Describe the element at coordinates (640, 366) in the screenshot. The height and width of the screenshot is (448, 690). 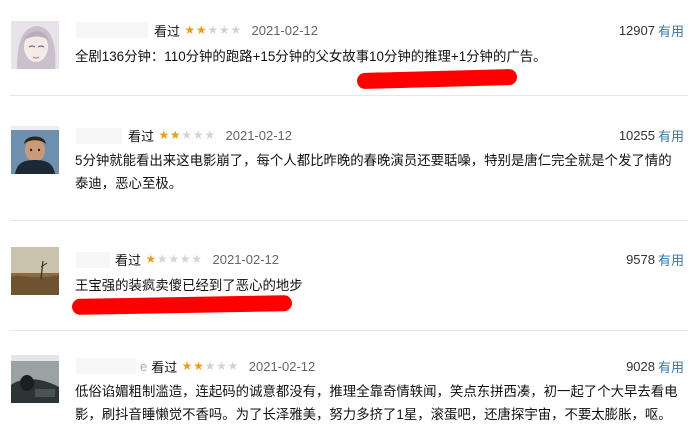
I see `vote-count: 9028` at that location.